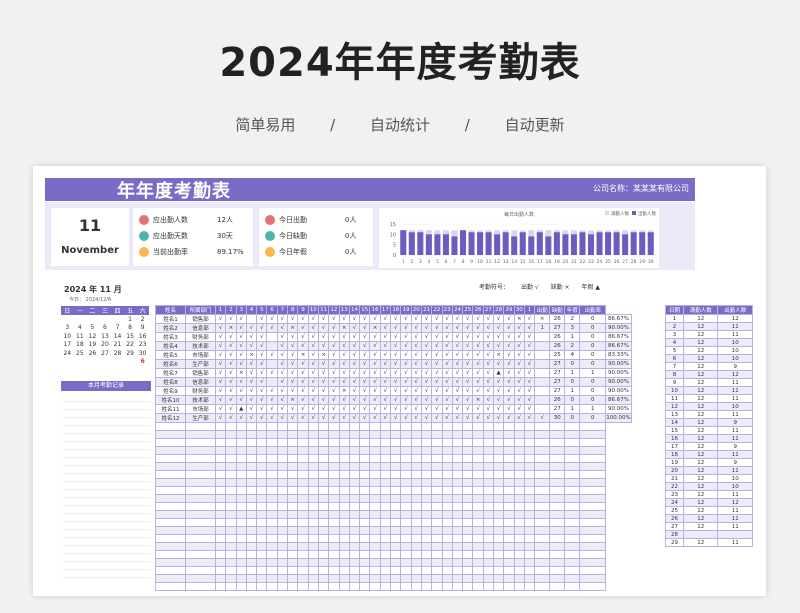  I want to click on attendance-col-header: 姓名, so click(170, 310).